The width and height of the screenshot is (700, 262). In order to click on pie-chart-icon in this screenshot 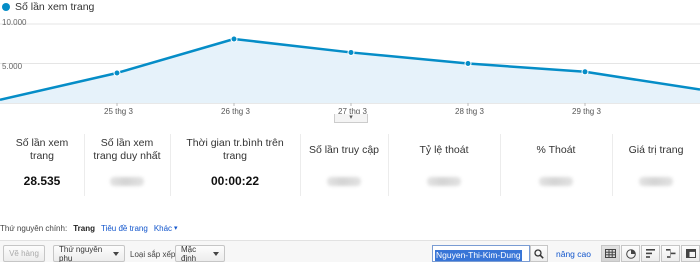, I will do `click(630, 253)`.